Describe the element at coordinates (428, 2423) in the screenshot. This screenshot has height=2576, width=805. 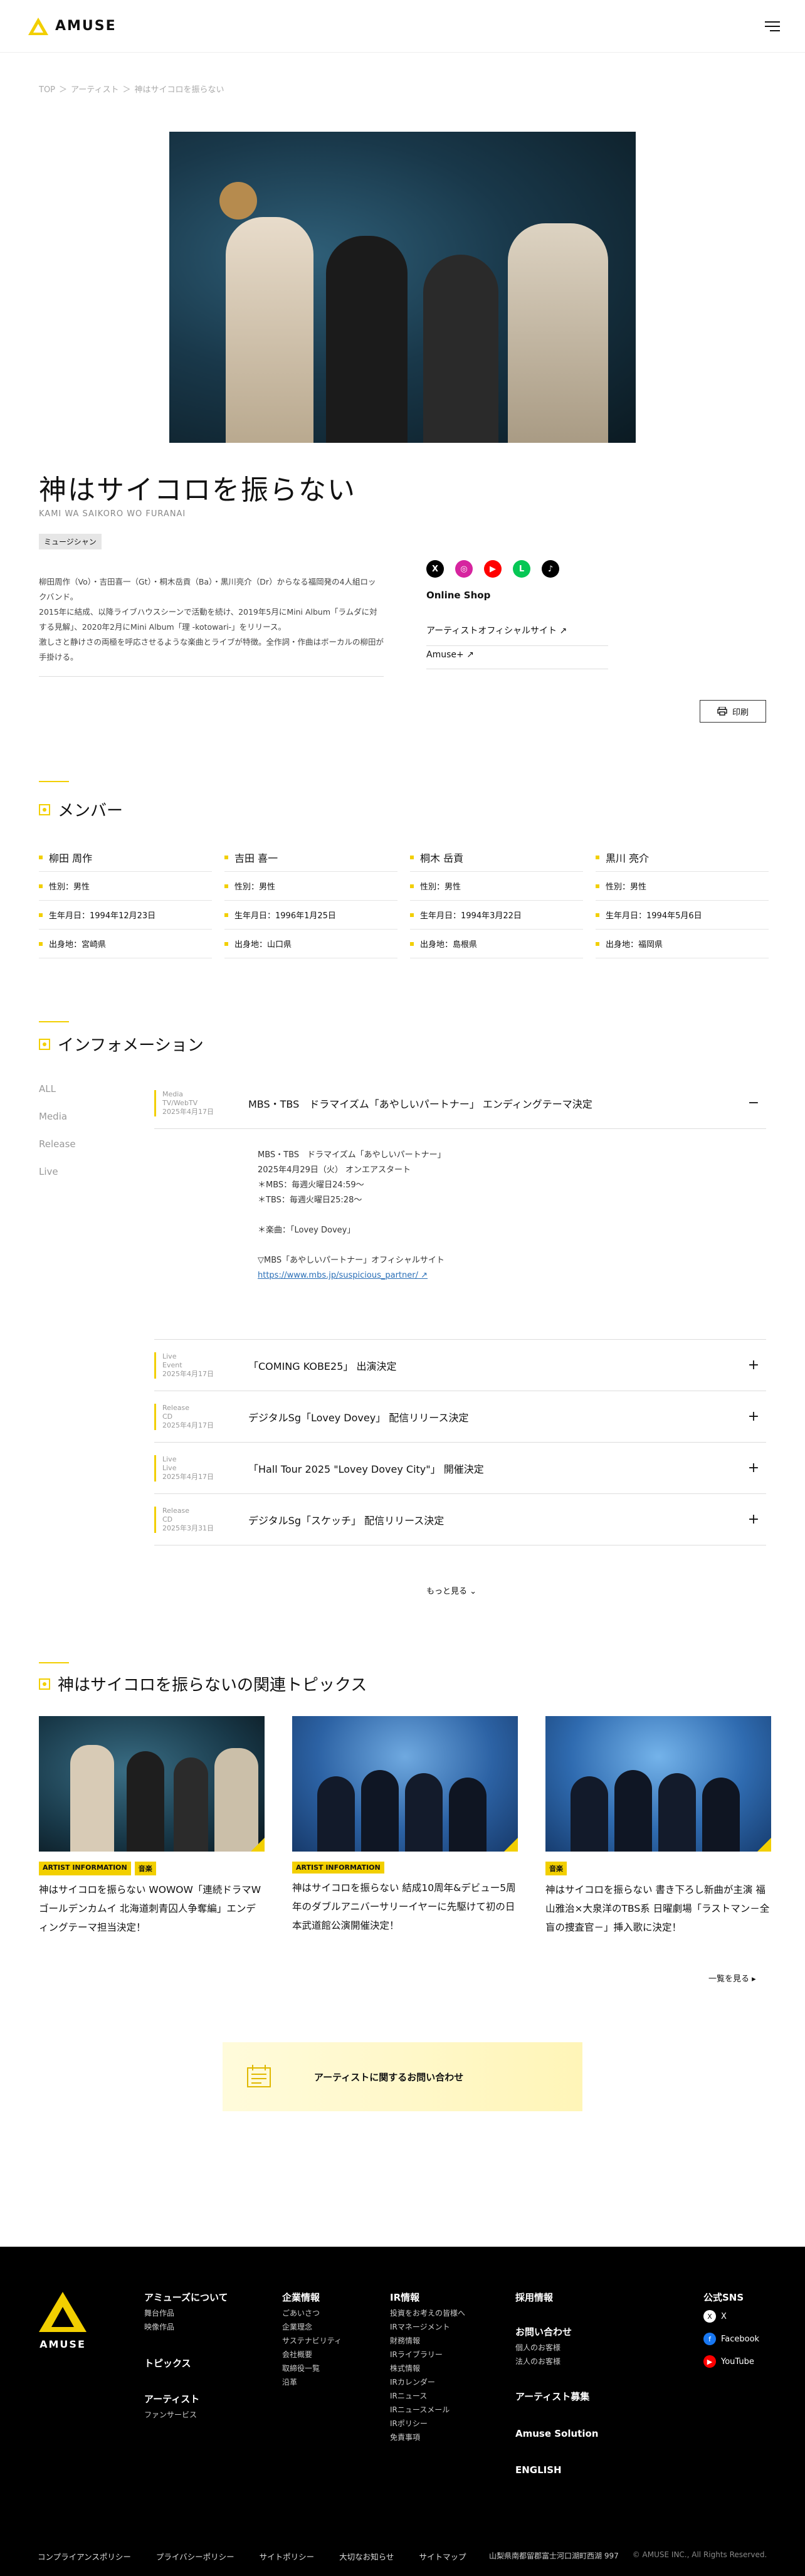
I see `footer-link: IRポリシー` at that location.